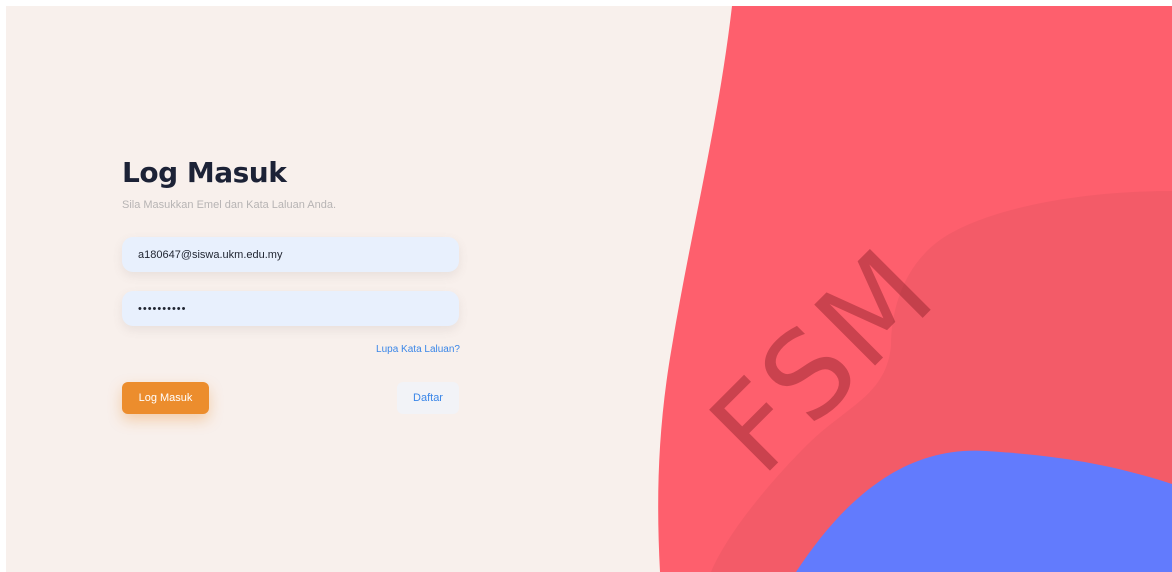 Image resolution: width=1172 pixels, height=572 pixels. Describe the element at coordinates (165, 398) in the screenshot. I see `login-button: Log Masuk` at that location.